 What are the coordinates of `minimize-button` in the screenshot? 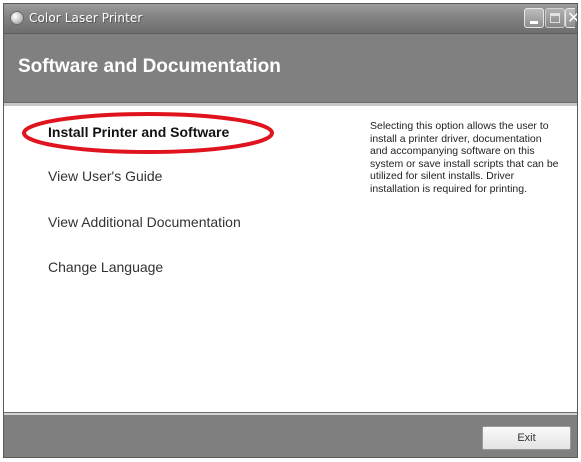 It's located at (534, 18).